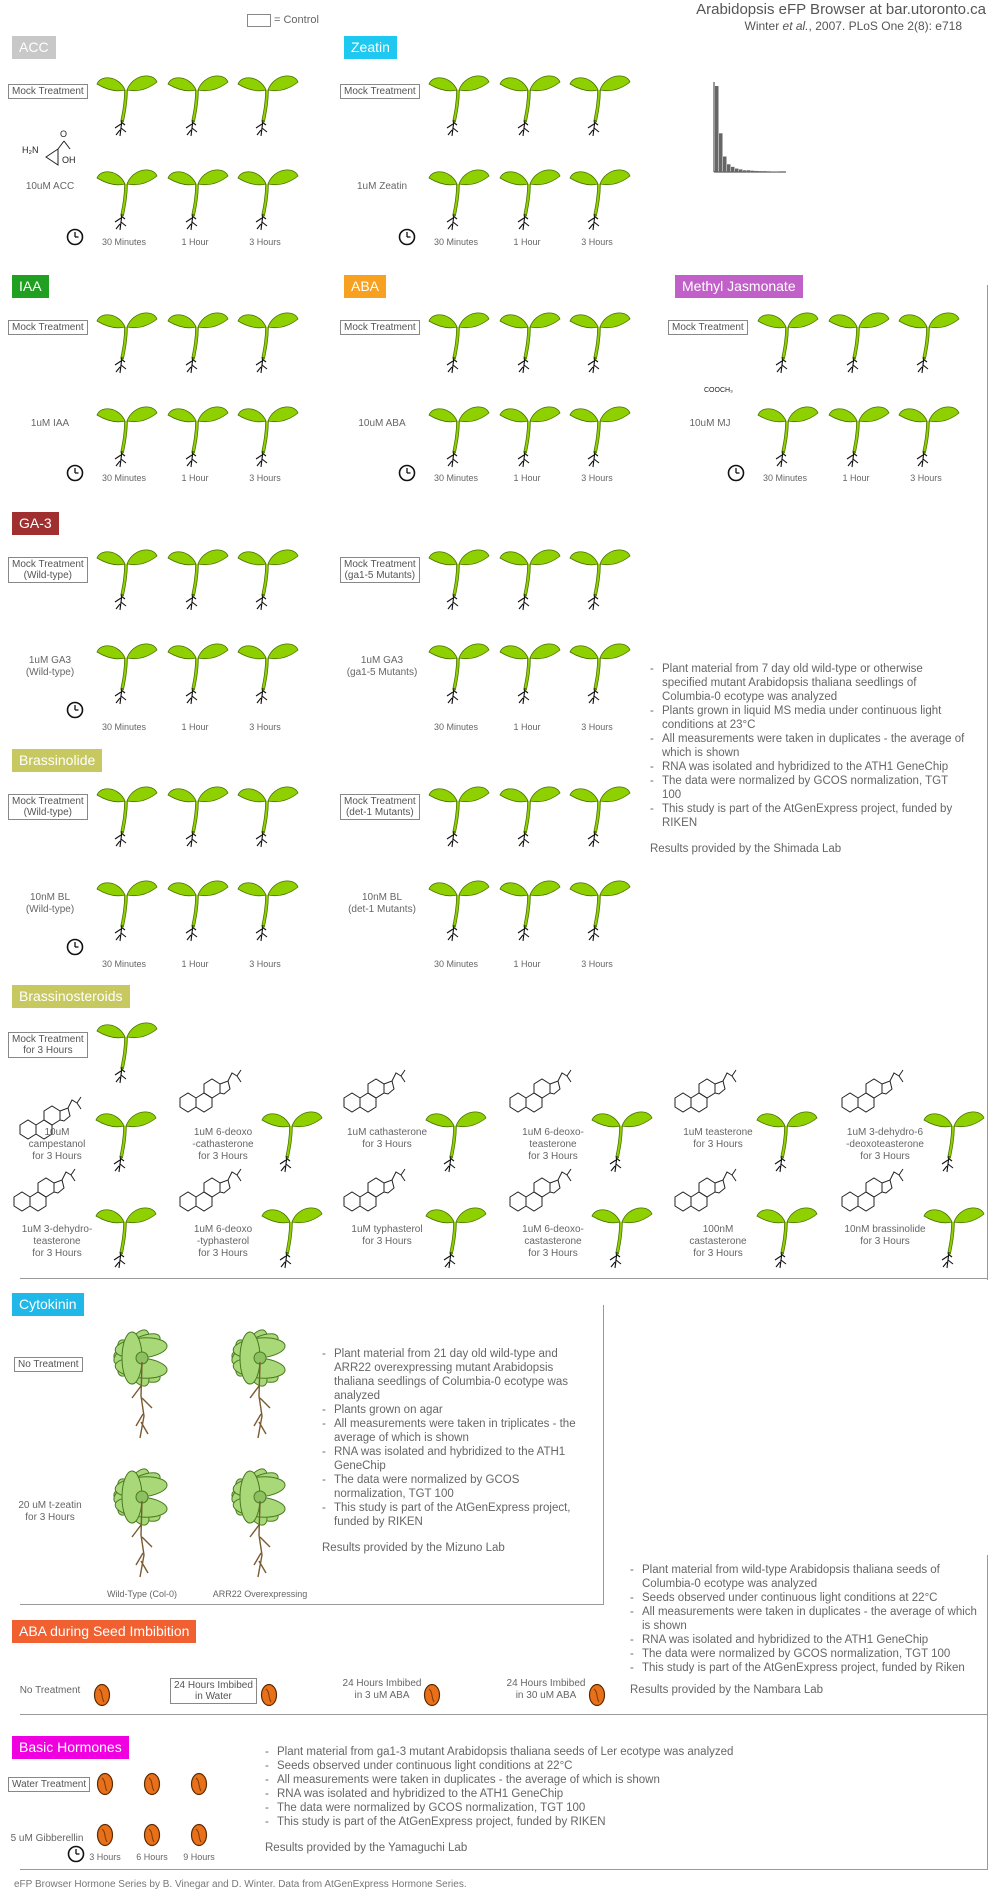 Image resolution: width=1000 pixels, height=1900 pixels. I want to click on iaa-mock-label: Mock Treatment, so click(48, 327).